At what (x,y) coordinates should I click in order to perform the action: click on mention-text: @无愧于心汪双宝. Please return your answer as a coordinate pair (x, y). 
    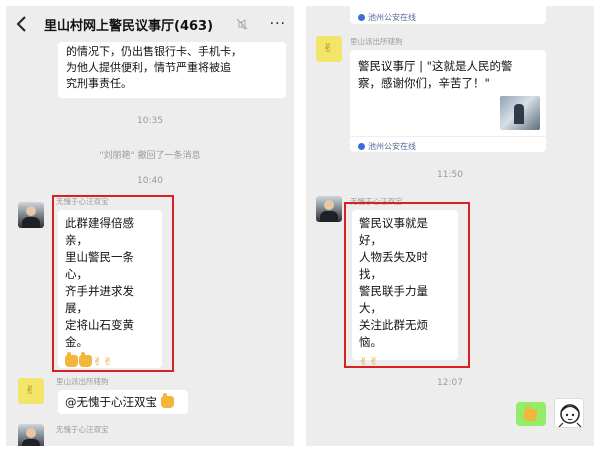
    Looking at the image, I should click on (111, 402).